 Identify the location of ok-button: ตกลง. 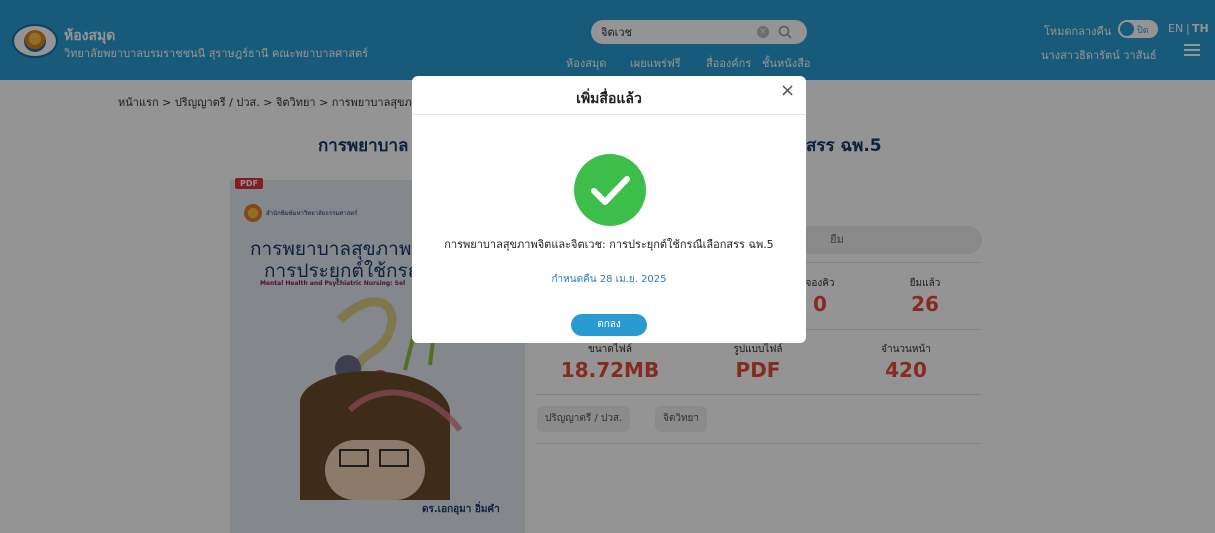
(609, 325).